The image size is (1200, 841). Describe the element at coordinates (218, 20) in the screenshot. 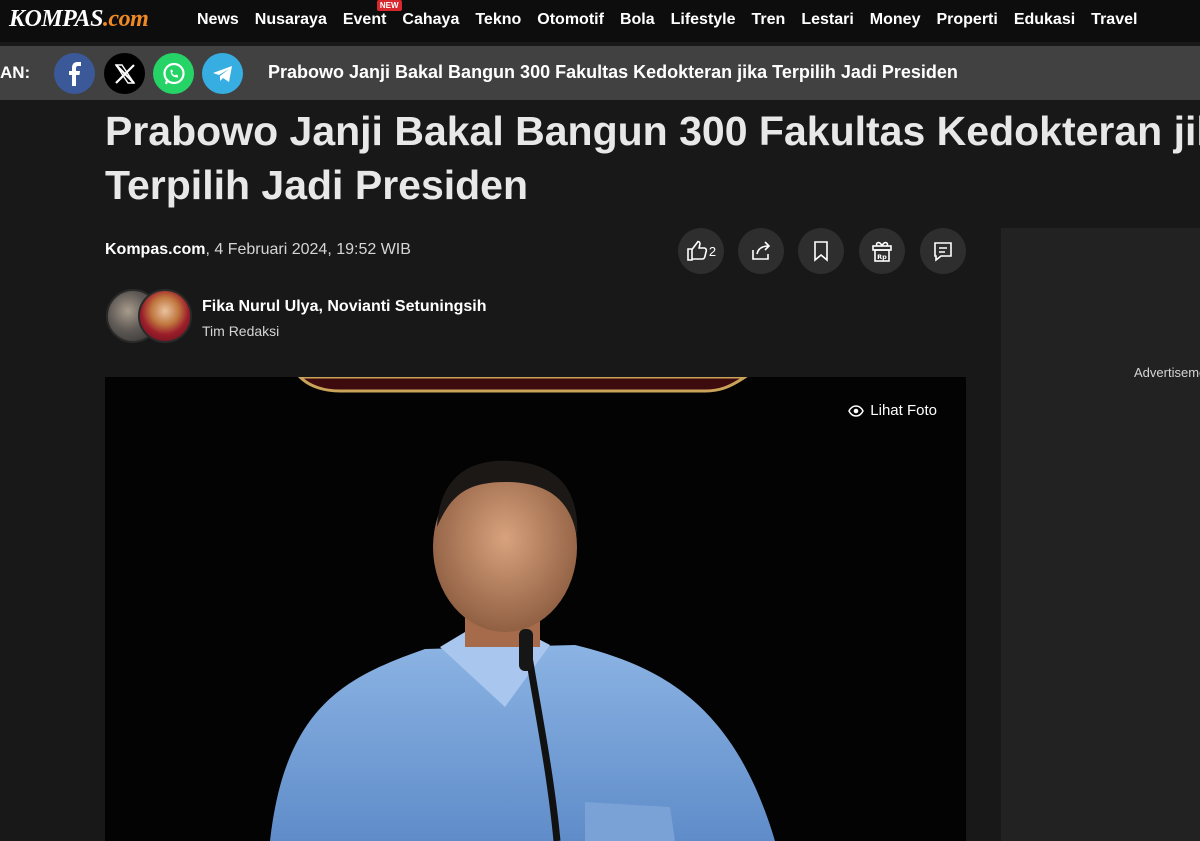

I see `nav-item-news: News` at that location.